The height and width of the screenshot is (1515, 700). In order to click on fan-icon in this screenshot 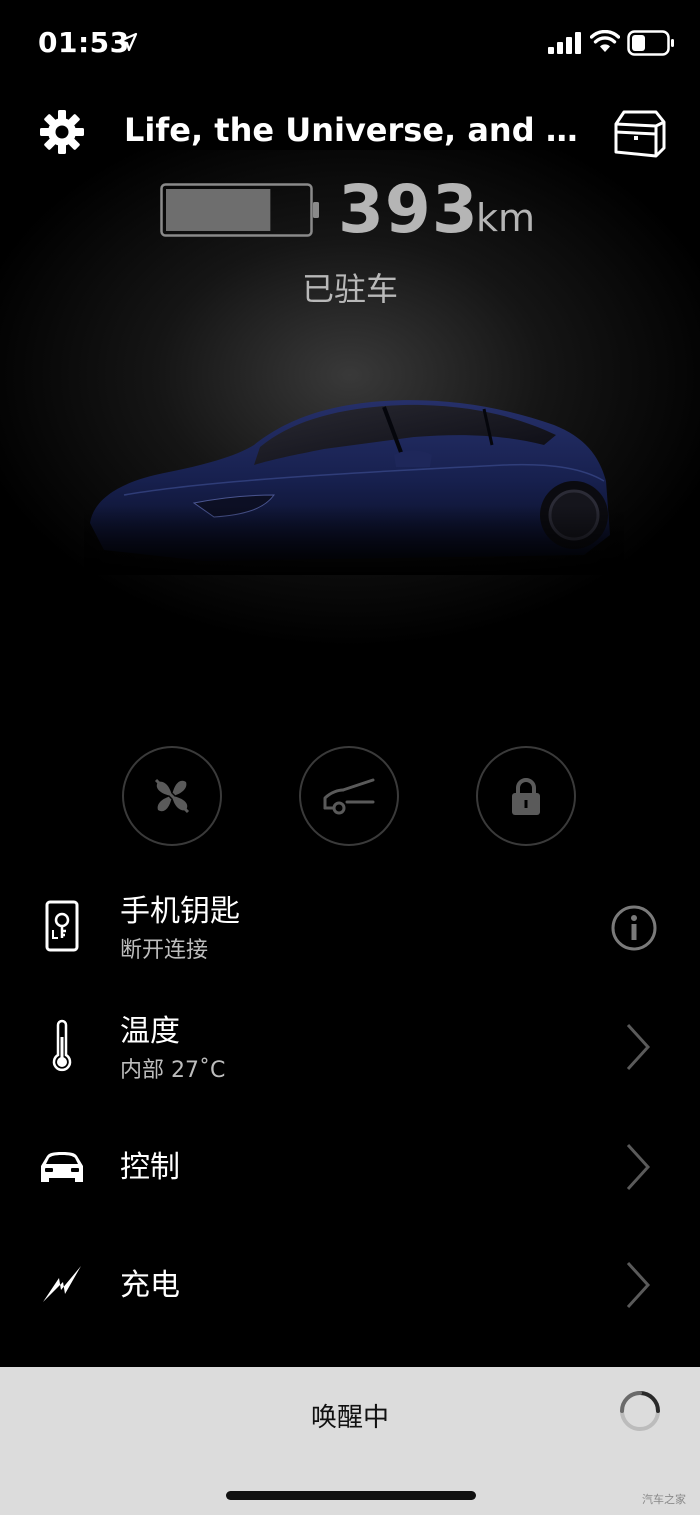, I will do `click(172, 796)`.